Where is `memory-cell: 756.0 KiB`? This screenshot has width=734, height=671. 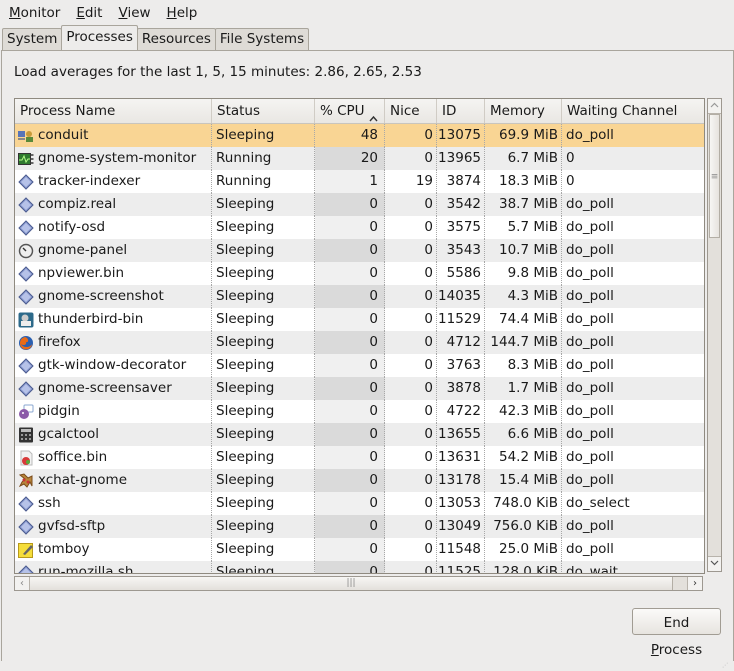 memory-cell: 756.0 KiB is located at coordinates (523, 526).